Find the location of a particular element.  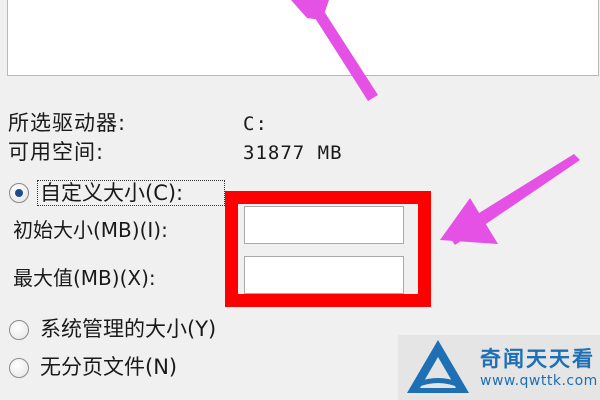

watermark-logo-icon is located at coordinates (438, 366).